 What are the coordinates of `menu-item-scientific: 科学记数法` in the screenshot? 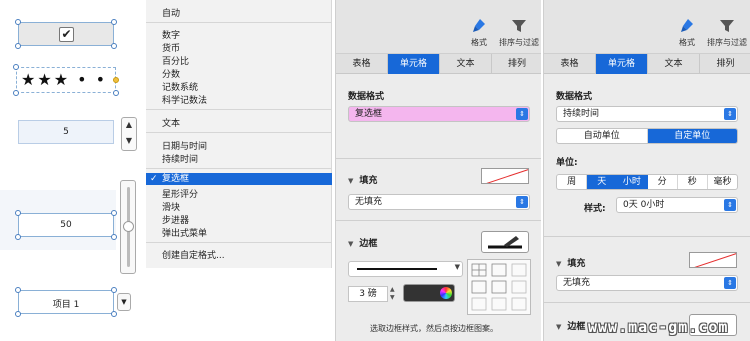 It's located at (184, 99).